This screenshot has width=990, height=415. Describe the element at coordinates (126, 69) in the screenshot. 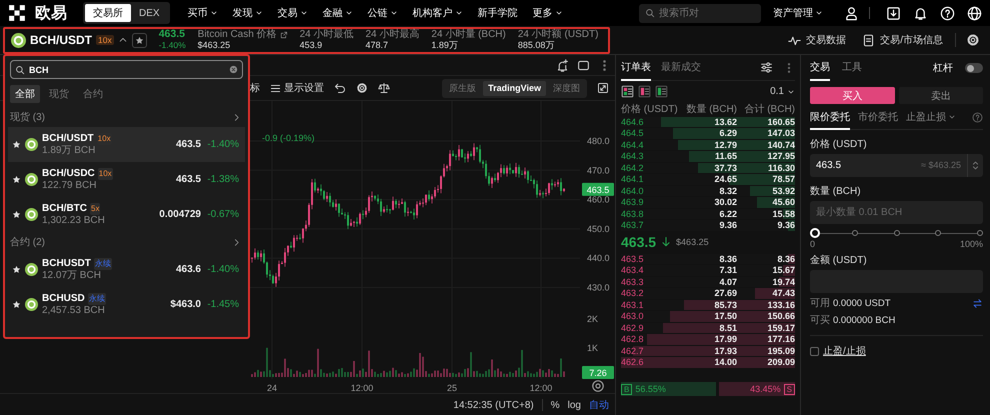

I see `search-field: BCH` at that location.